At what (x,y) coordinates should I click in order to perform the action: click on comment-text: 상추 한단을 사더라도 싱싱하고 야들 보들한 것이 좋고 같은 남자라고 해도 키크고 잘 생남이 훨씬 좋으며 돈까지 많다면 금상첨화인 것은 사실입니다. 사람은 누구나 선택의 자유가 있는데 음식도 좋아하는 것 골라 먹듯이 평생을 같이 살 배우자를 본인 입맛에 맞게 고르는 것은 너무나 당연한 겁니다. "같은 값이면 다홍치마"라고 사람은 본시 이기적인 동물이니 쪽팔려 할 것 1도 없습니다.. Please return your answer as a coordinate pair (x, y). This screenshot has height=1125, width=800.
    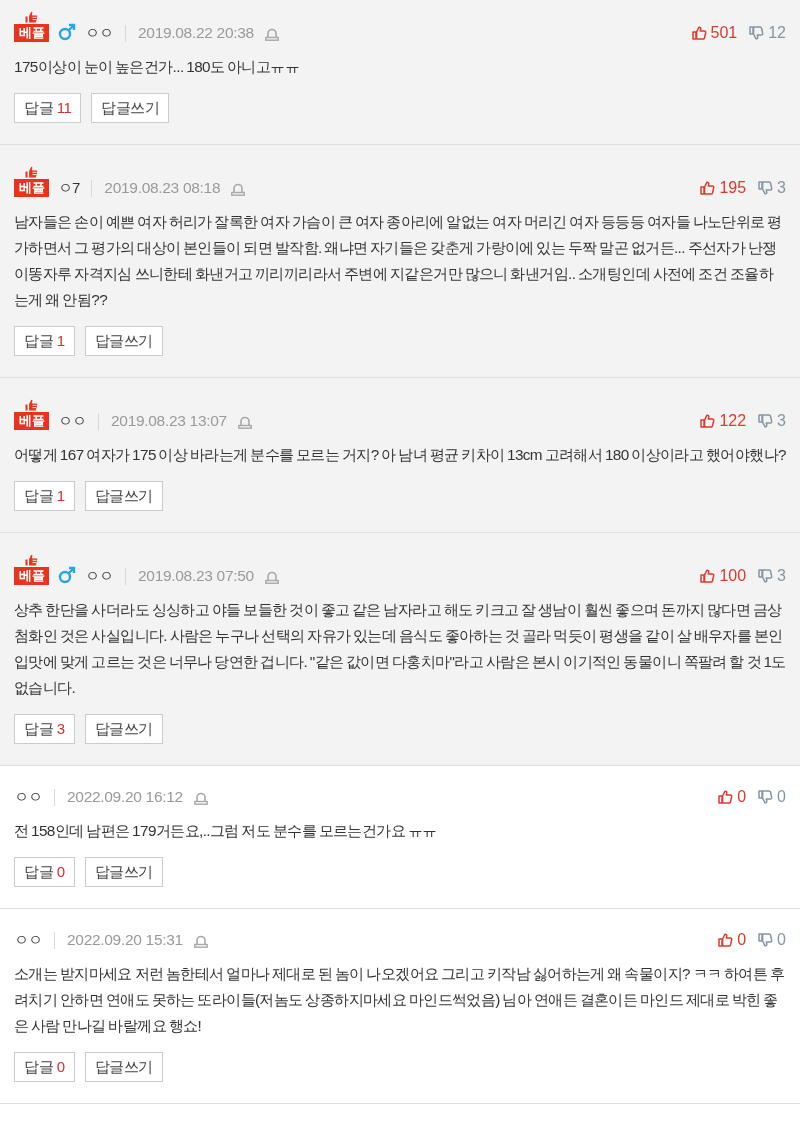
    Looking at the image, I should click on (400, 649).